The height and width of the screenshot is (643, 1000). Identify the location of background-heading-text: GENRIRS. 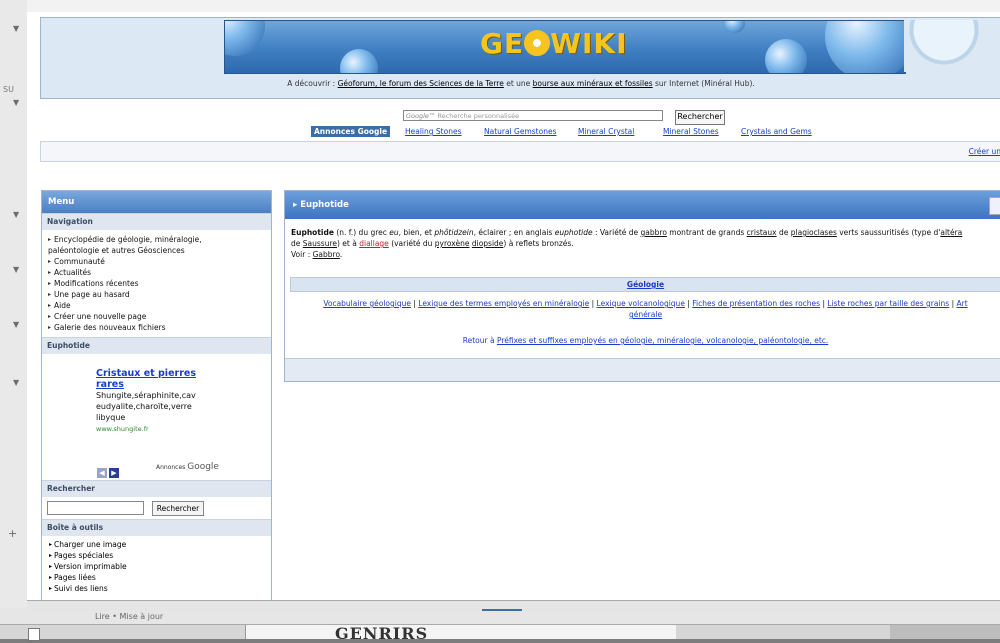
(382, 633).